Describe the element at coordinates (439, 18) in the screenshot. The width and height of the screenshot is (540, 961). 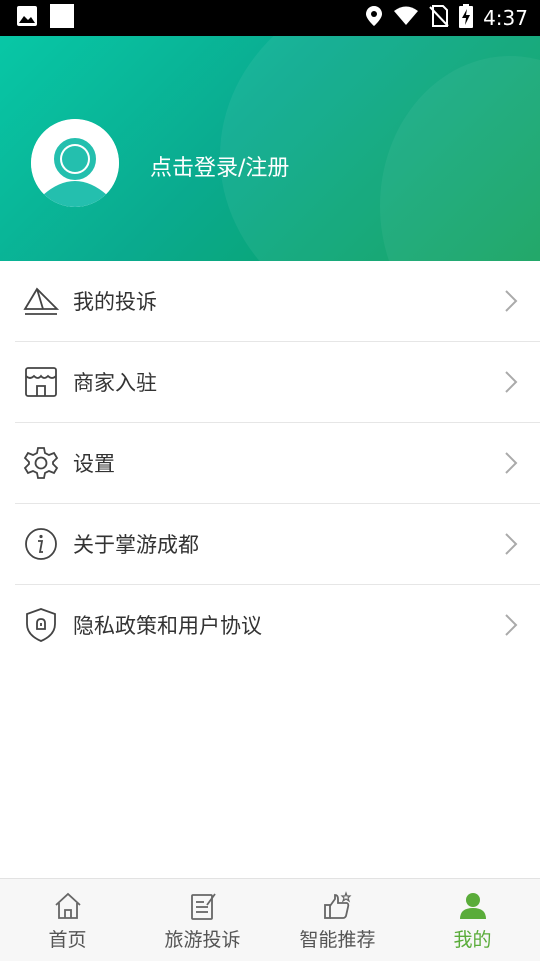
I see `no-sim-icon` at that location.